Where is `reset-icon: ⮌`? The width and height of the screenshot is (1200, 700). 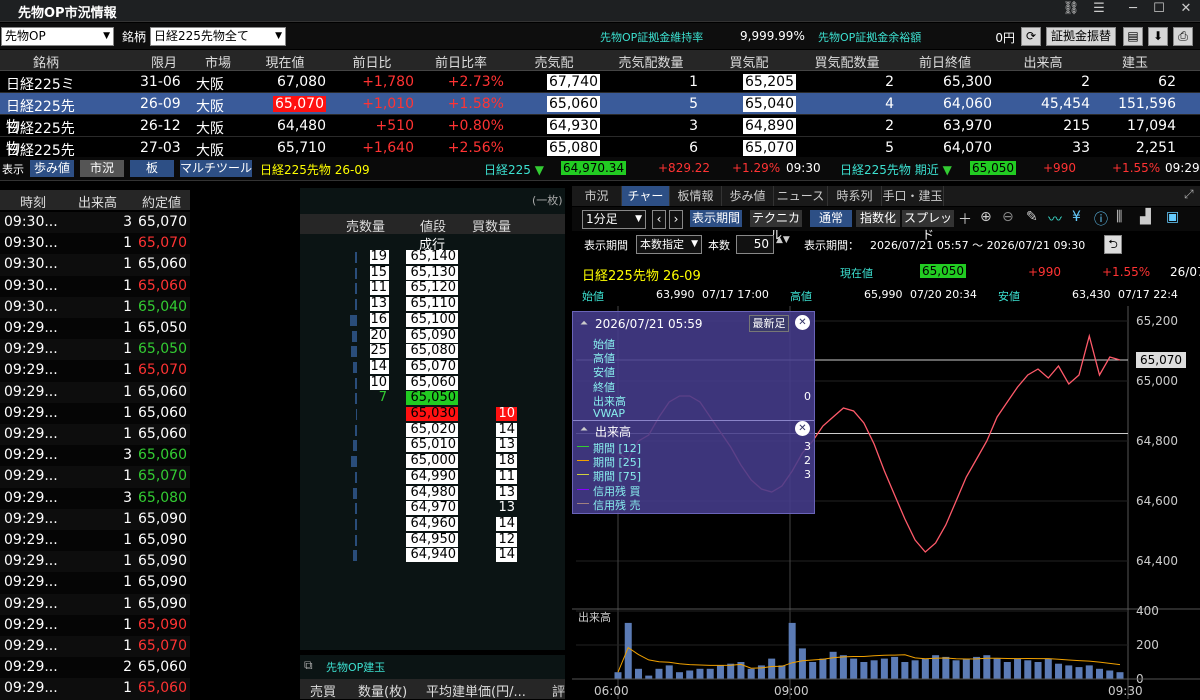 reset-icon: ⮌ is located at coordinates (1113, 244).